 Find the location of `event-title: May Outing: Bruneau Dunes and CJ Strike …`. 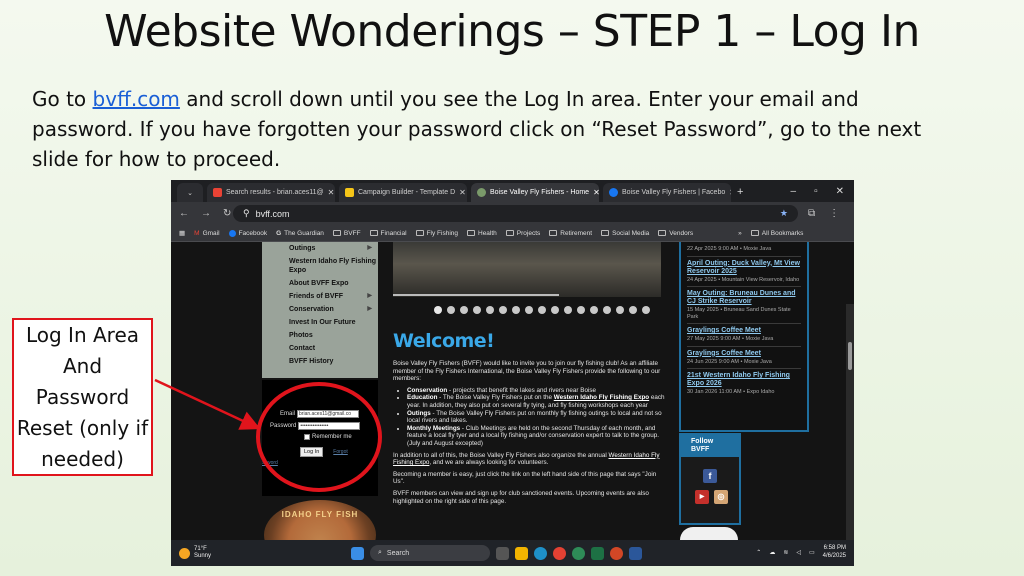

event-title: May Outing: Bruneau Dunes and CJ Strike … is located at coordinates (744, 298).